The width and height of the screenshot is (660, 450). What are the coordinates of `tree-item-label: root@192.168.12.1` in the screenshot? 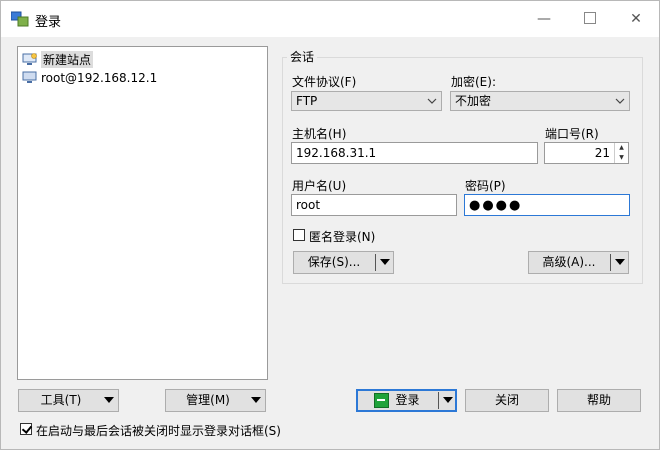 It's located at (99, 77).